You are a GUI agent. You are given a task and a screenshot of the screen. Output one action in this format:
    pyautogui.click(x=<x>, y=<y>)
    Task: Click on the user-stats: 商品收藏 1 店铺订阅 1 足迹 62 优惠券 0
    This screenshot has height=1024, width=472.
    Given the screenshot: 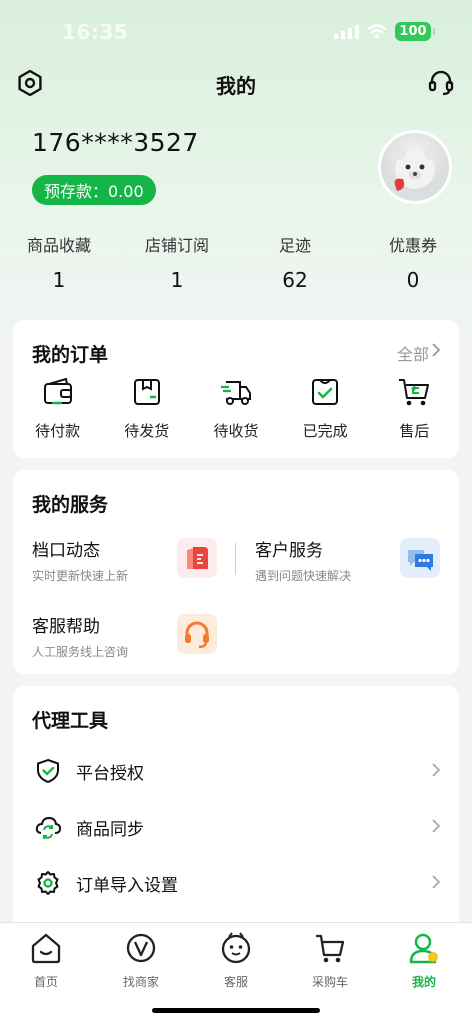 What is the action you would take?
    pyautogui.click(x=236, y=262)
    